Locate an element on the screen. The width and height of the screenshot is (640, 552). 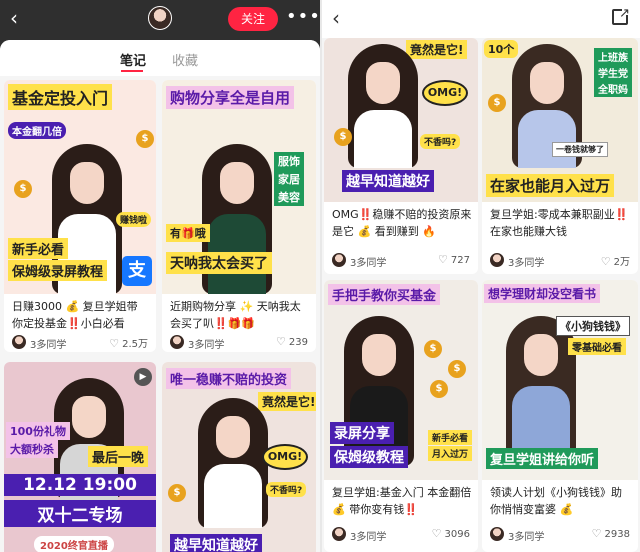
note-title: 近期购物分享 ✨ 天呐我太会买了叭‼️🎁🎁 is located at coordinates (235, 315).